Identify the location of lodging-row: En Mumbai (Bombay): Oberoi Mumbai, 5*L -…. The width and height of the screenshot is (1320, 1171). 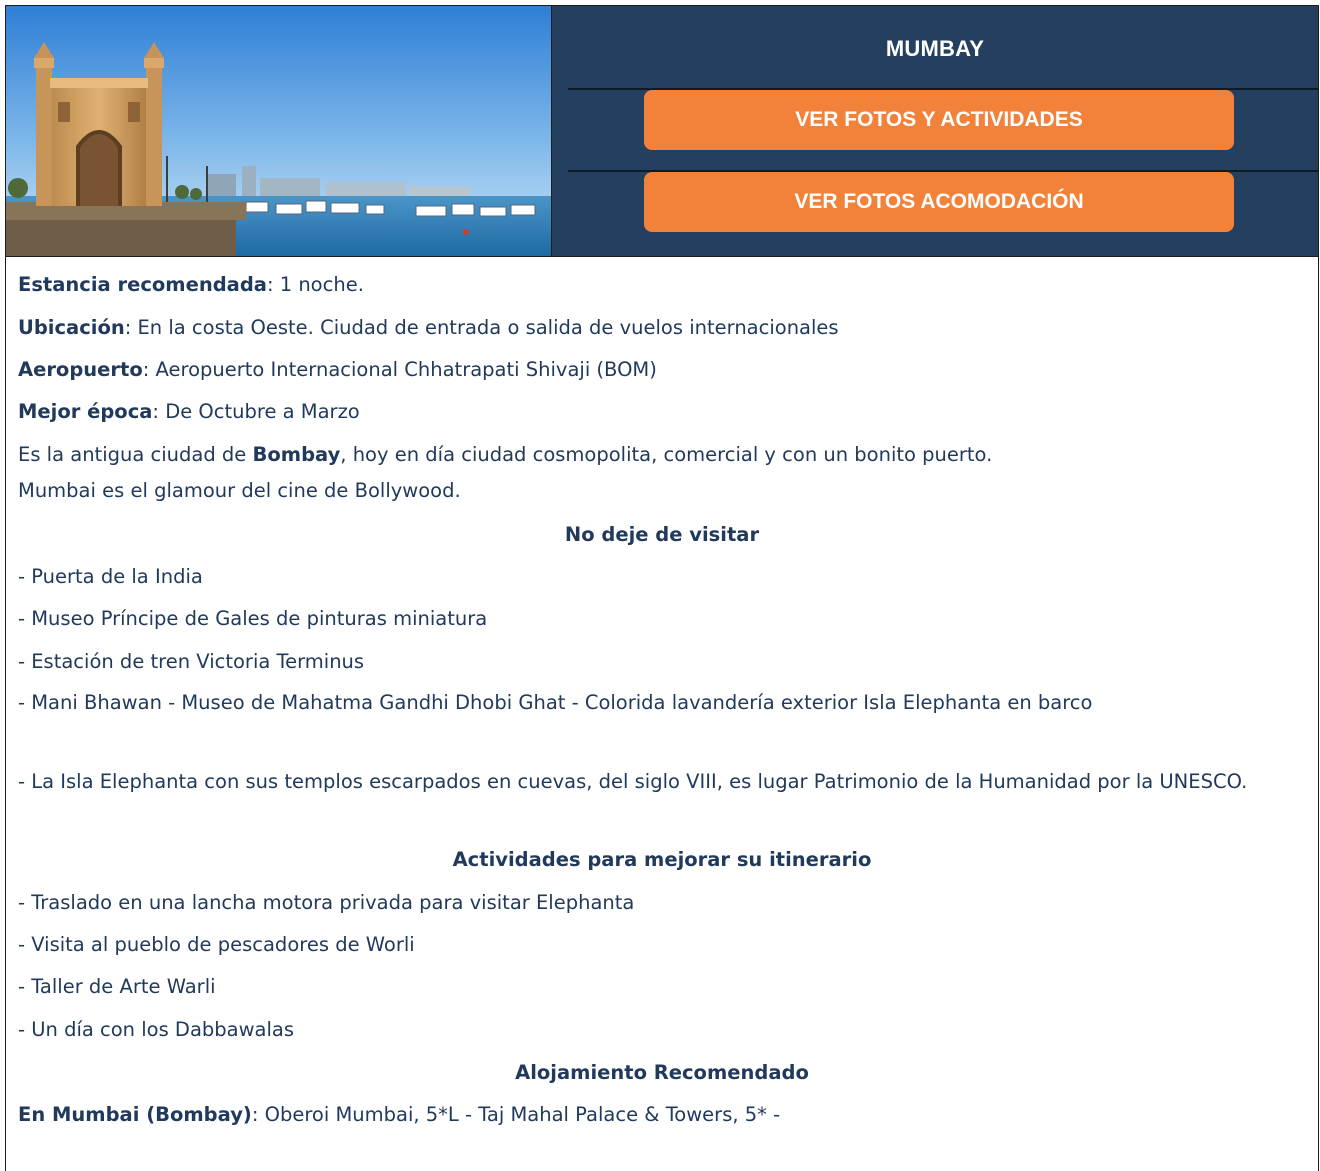
(399, 1114).